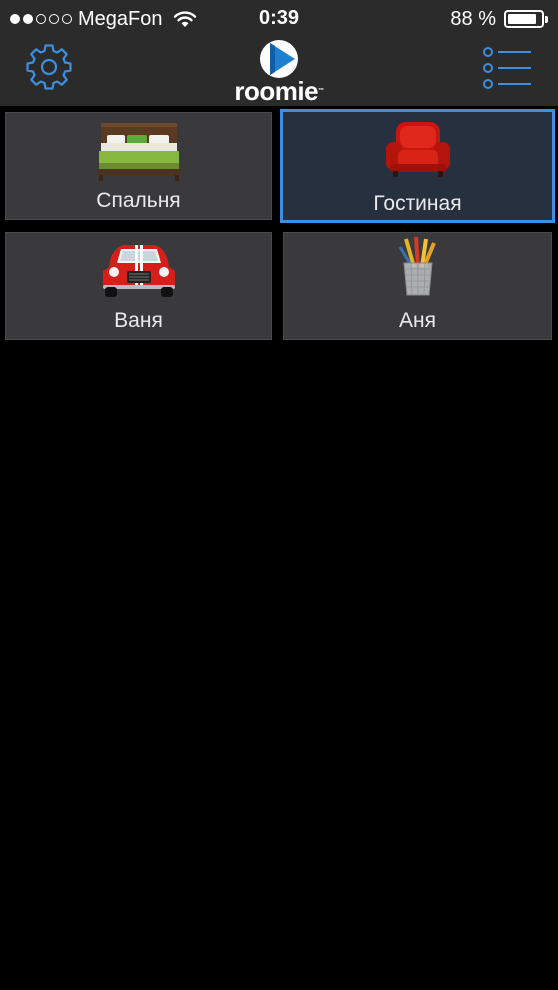  I want to click on room-tile-bedroom: Спальня, so click(138, 166).